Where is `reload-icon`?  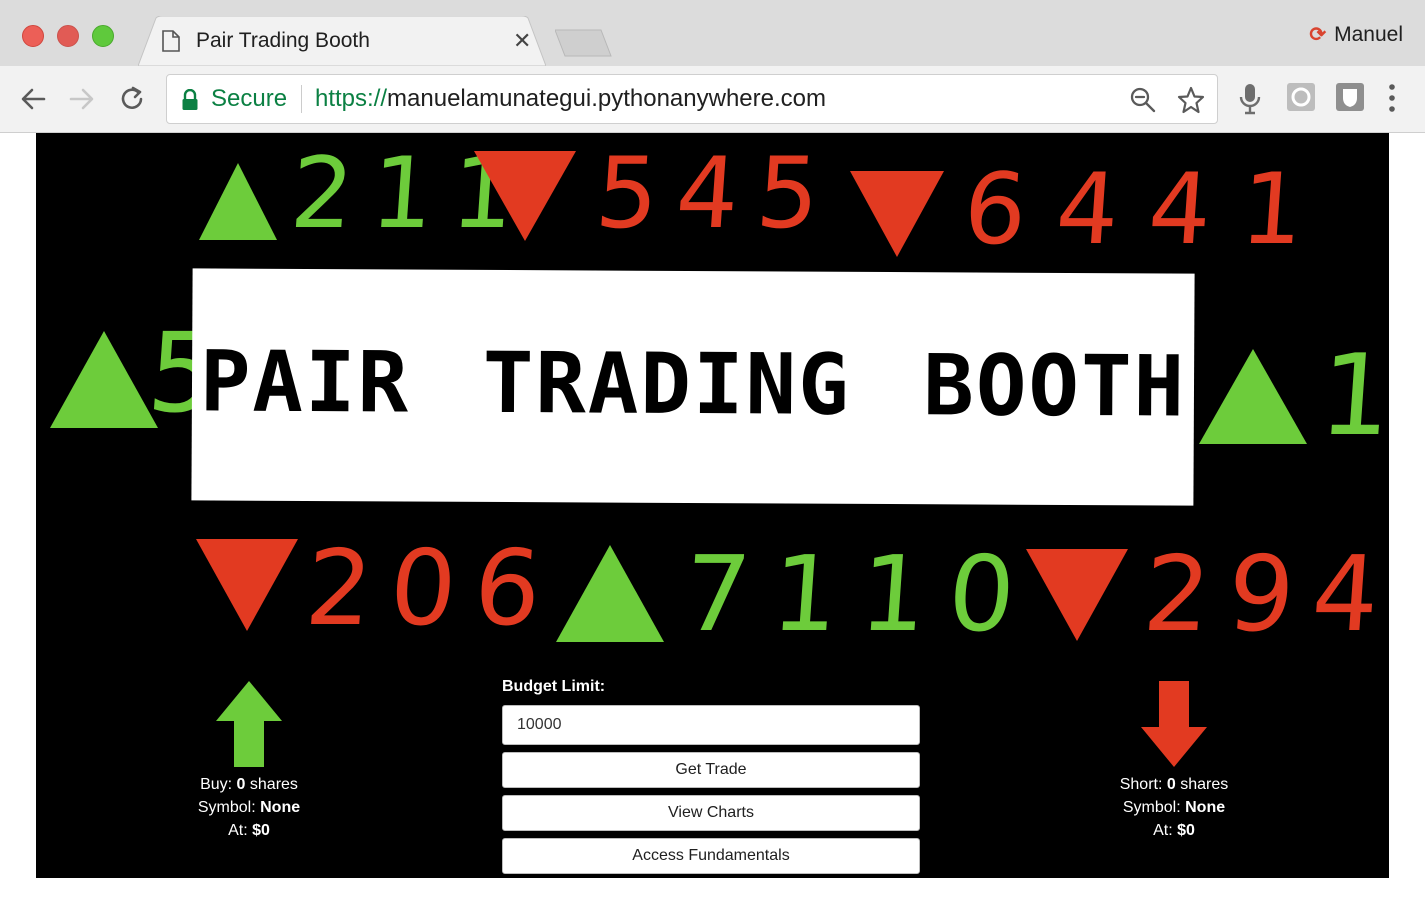
reload-icon is located at coordinates (132, 99).